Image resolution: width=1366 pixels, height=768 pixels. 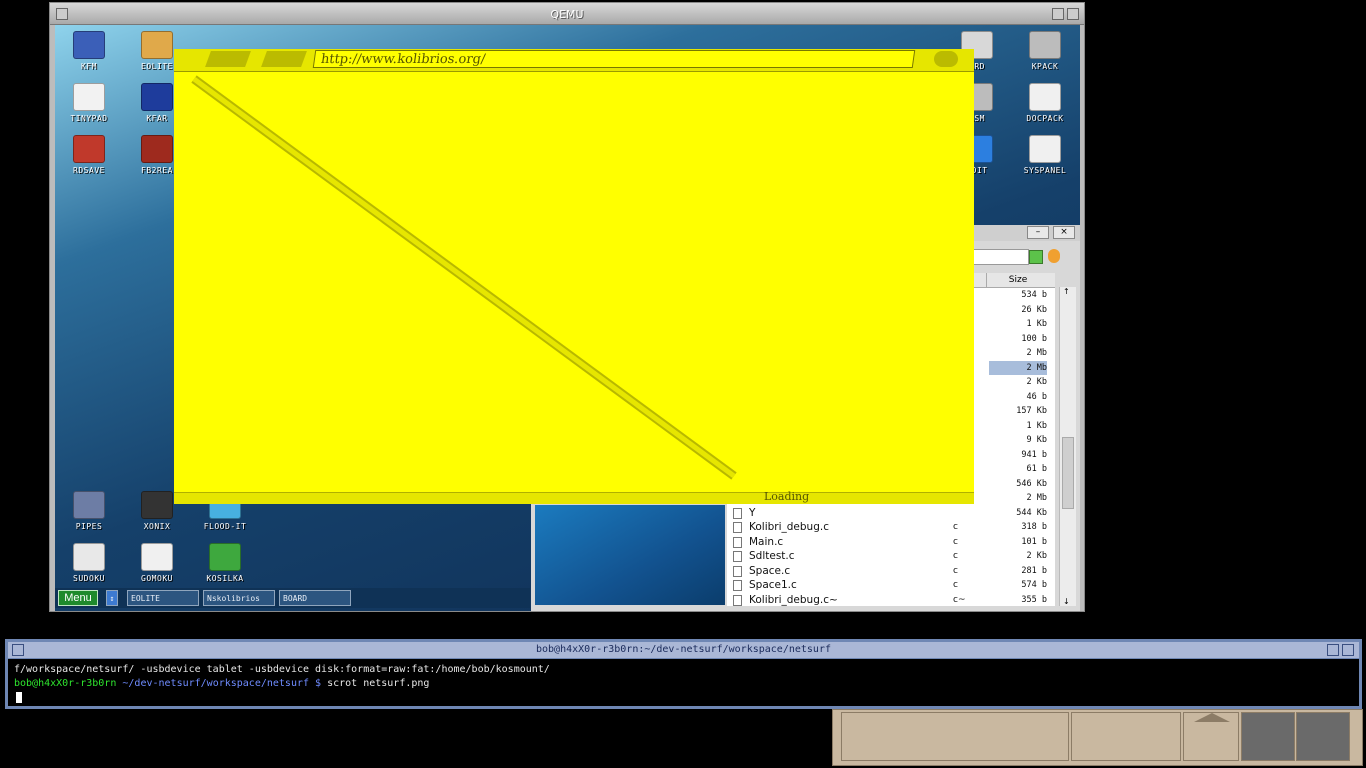 I want to click on file-size: 26 Kb, so click(x=1034, y=309).